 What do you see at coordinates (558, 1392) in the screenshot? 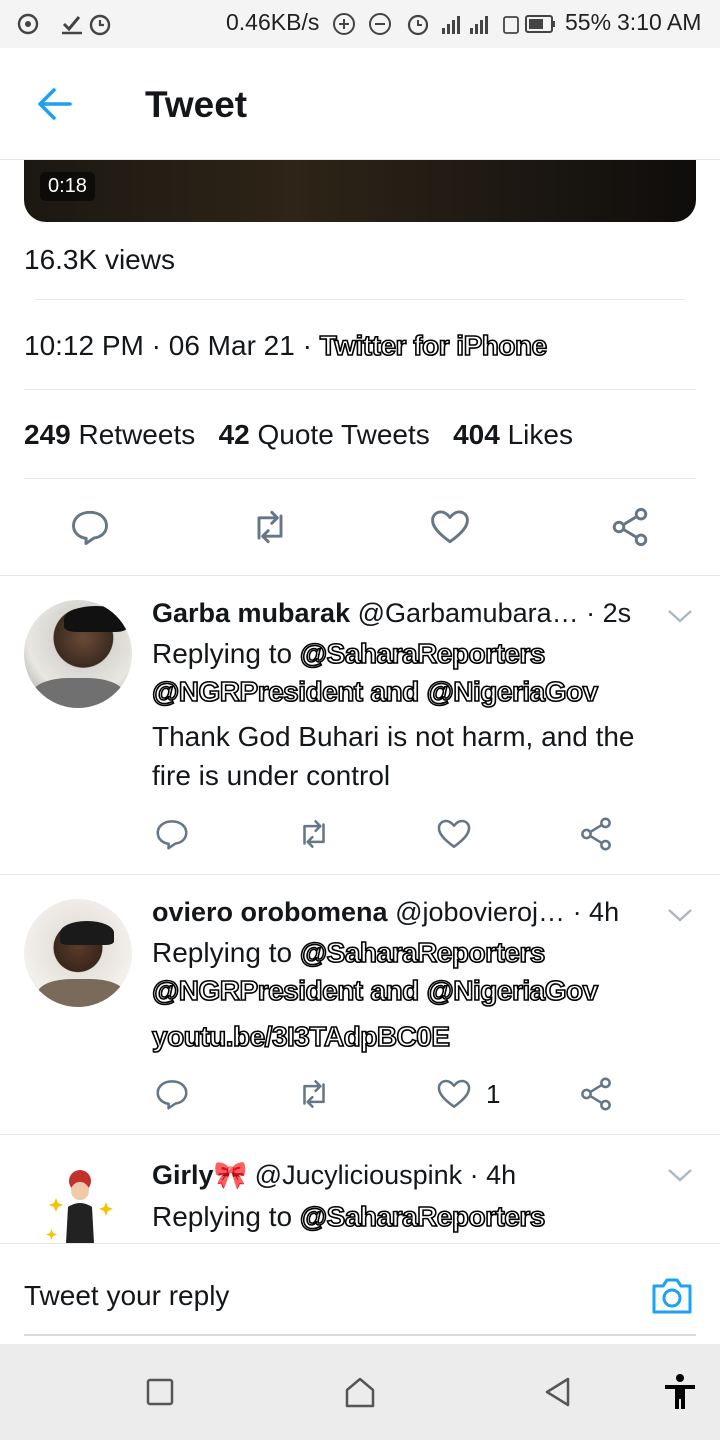
I see `back-nav-icon` at bounding box center [558, 1392].